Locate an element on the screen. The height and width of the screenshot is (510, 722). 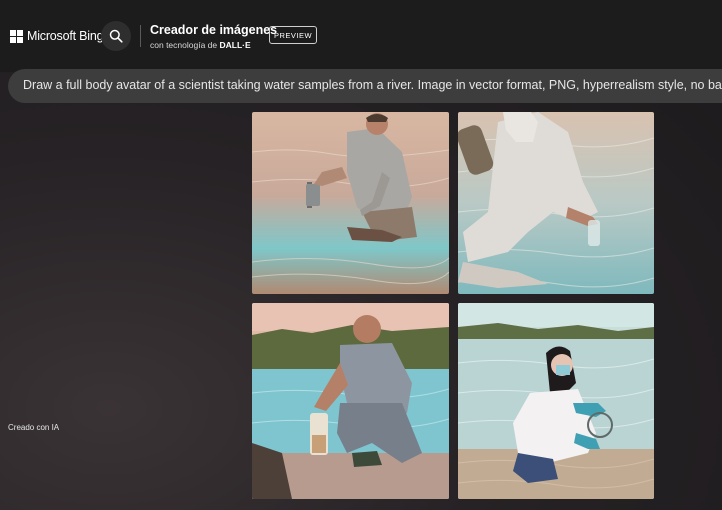
windows-logo-icon is located at coordinates (16, 36).